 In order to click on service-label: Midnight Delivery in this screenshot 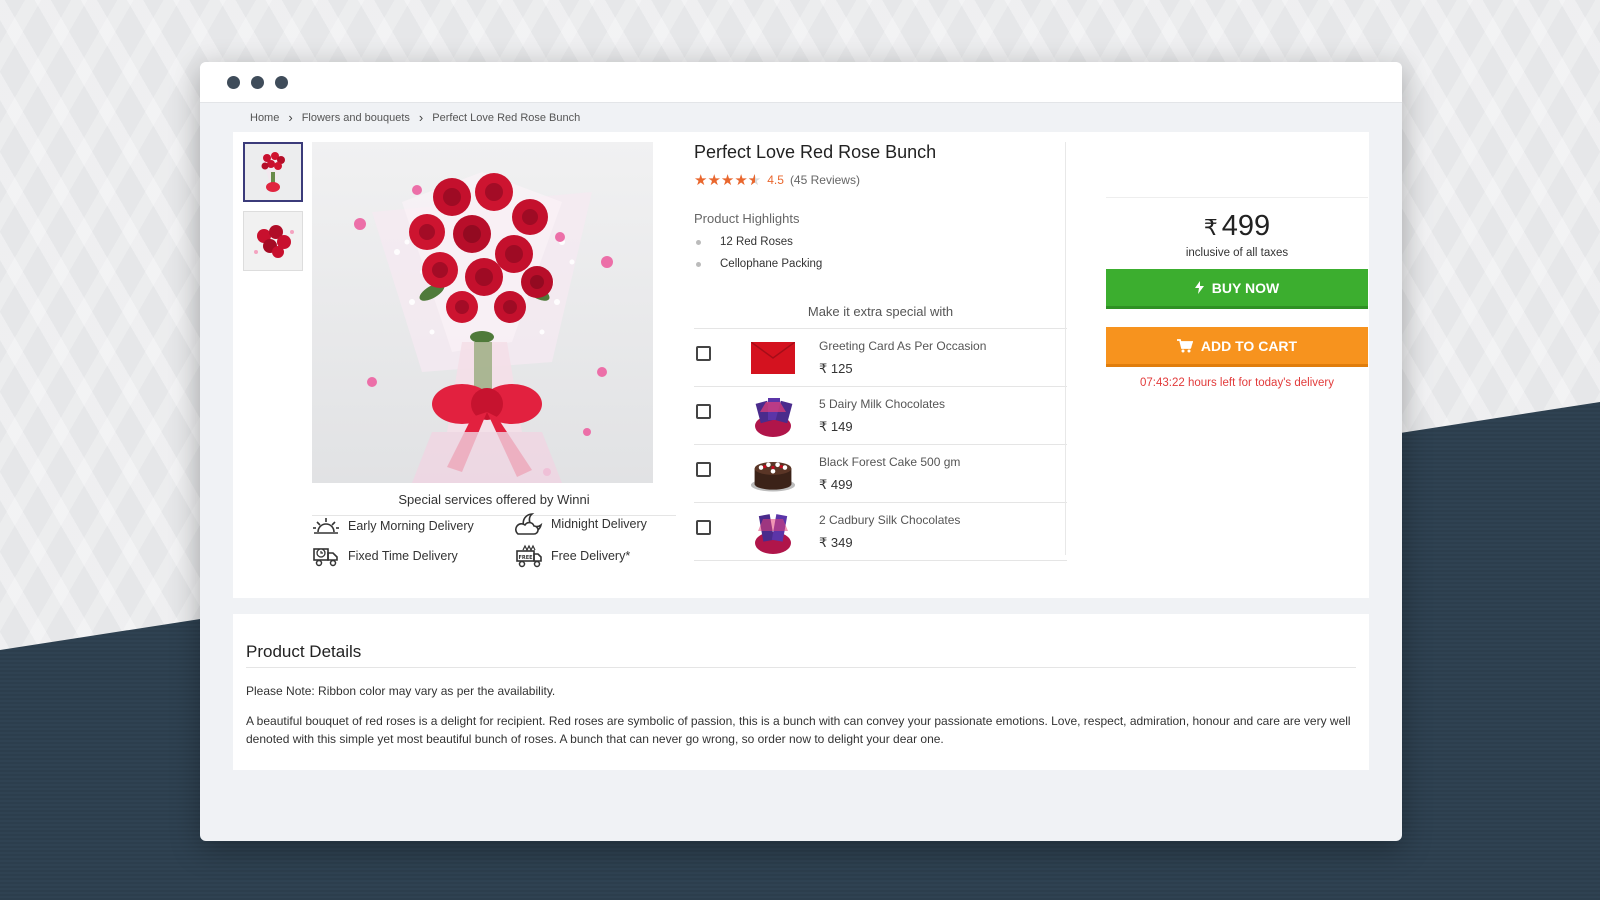, I will do `click(599, 524)`.